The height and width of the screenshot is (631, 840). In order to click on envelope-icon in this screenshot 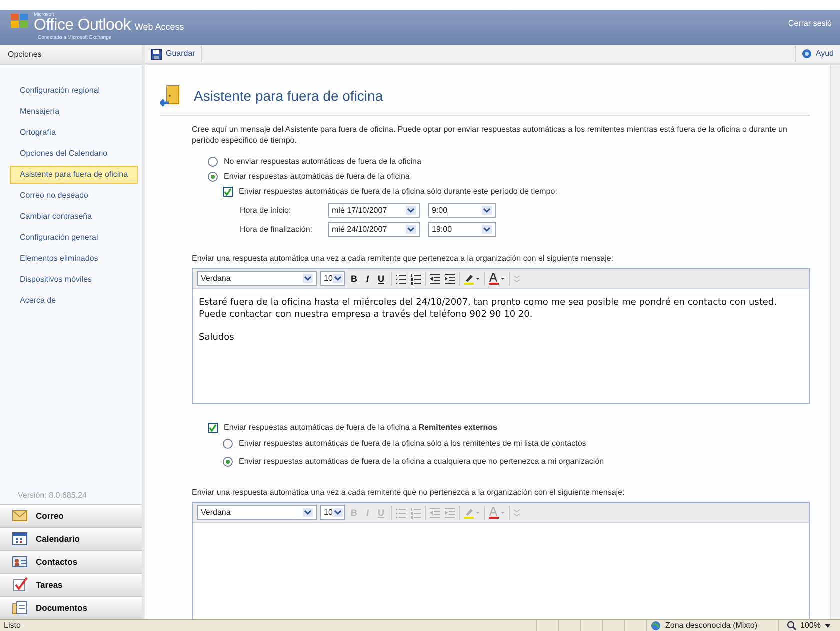, I will do `click(20, 516)`.